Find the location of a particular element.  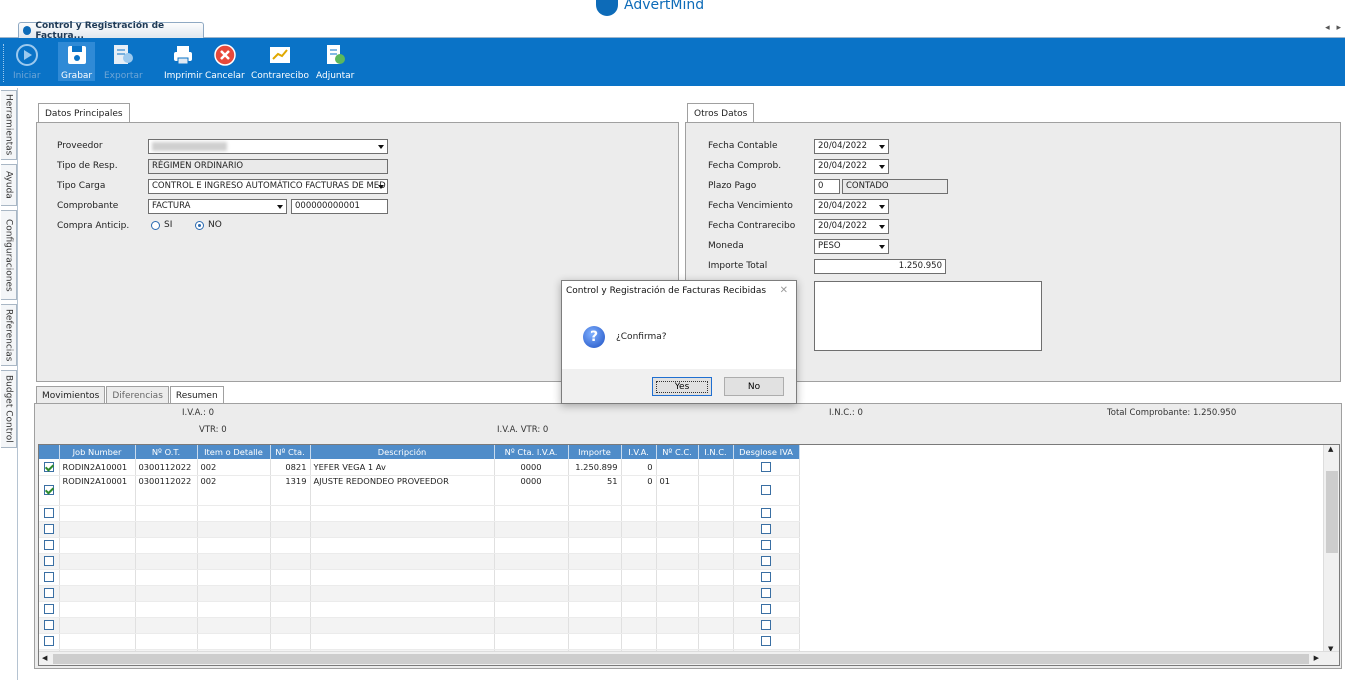

scroll-right-arrow-icon: ▶ is located at coordinates (1316, 658).